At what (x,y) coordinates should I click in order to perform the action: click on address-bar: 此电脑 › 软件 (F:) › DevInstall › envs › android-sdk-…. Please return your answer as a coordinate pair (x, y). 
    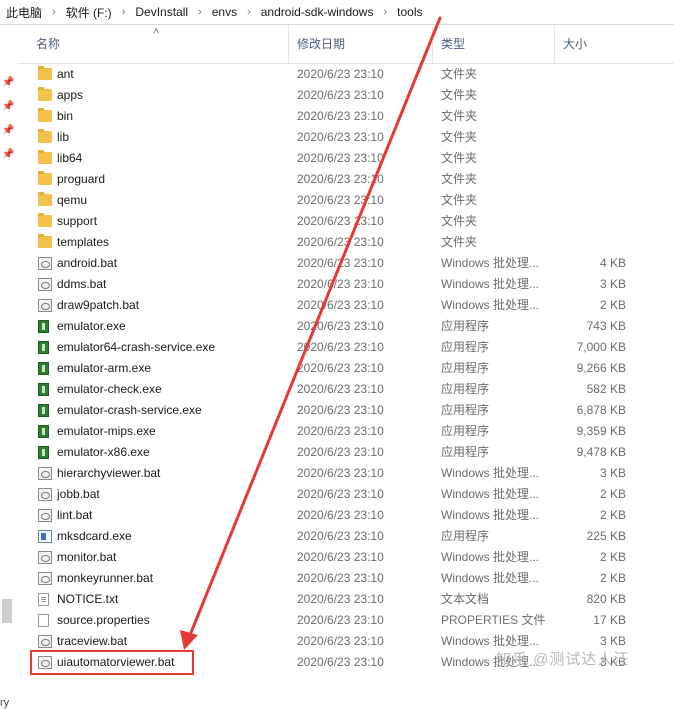
    Looking at the image, I should click on (337, 12).